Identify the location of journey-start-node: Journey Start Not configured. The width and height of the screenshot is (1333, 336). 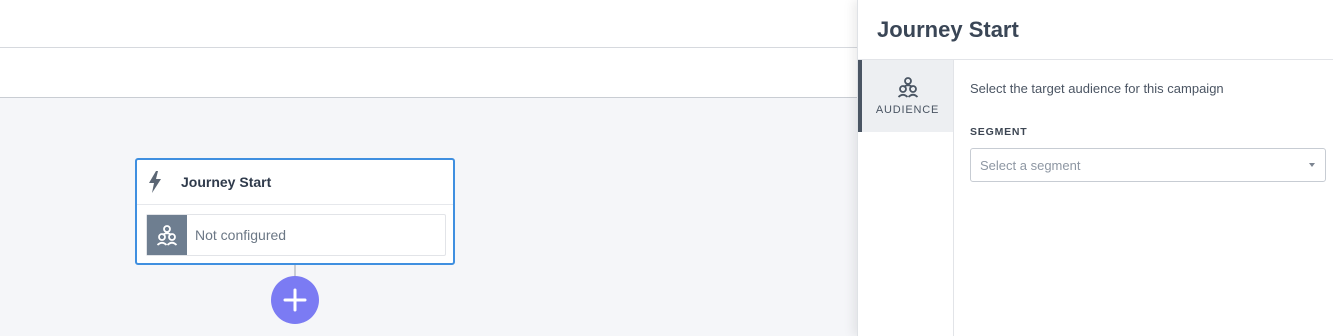
(295, 211).